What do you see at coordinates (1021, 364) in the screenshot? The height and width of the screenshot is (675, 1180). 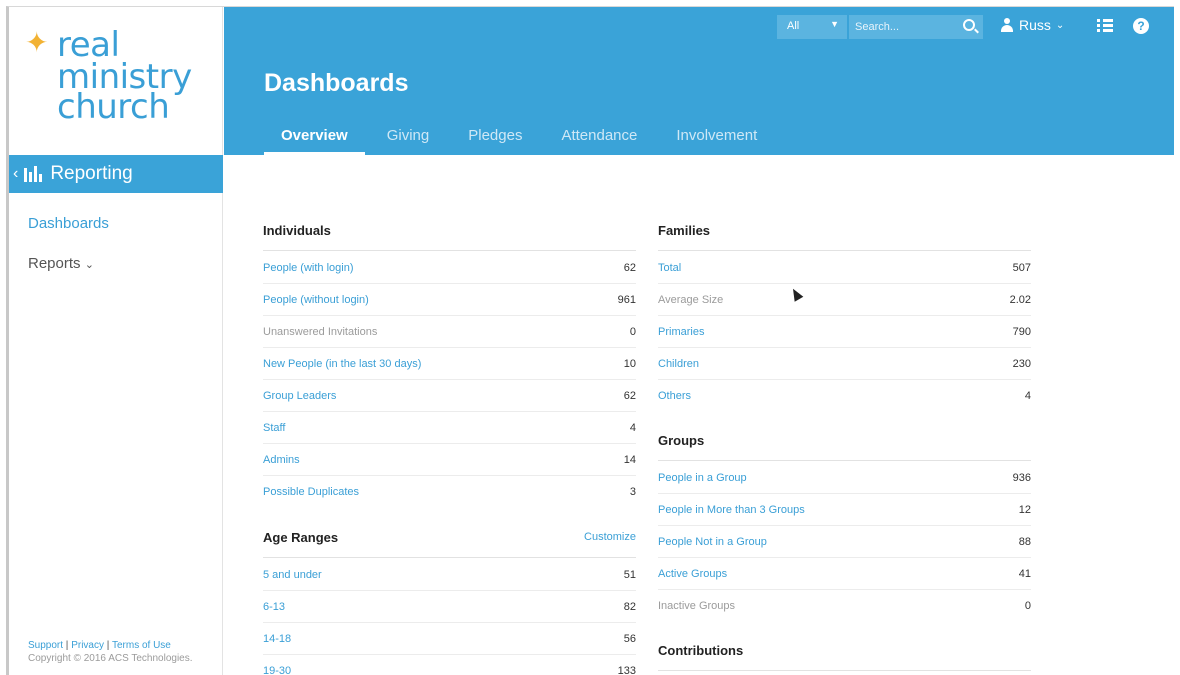 I see `row-value: 230` at bounding box center [1021, 364].